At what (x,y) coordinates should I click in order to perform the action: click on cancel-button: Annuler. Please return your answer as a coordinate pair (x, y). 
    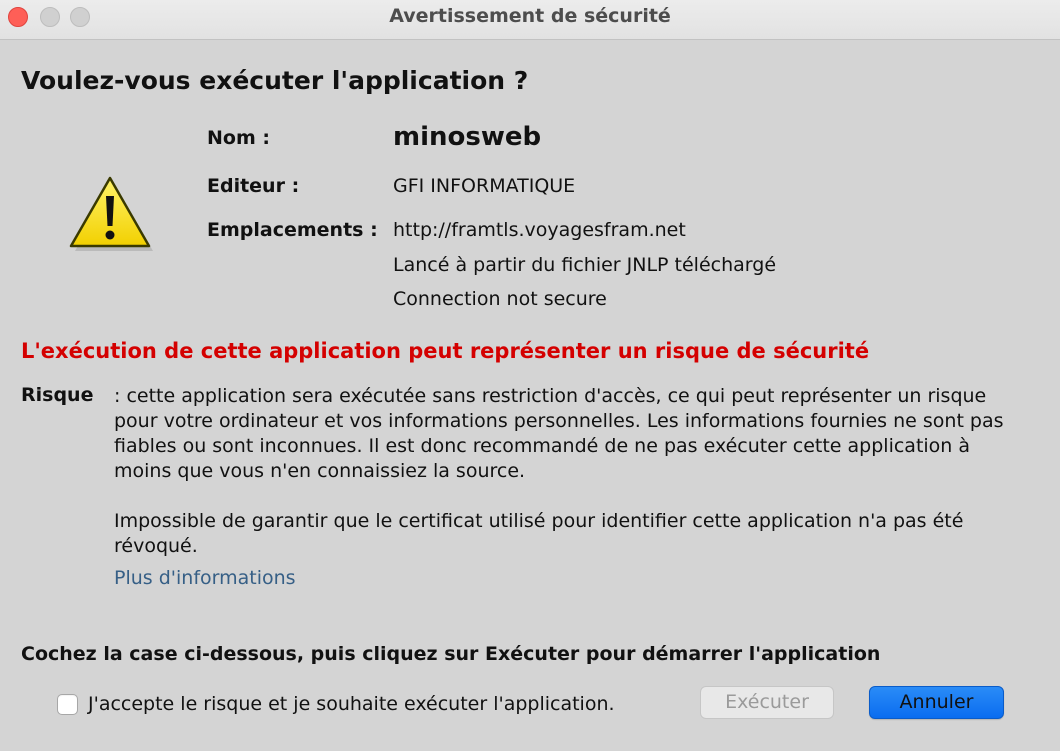
    Looking at the image, I should click on (936, 702).